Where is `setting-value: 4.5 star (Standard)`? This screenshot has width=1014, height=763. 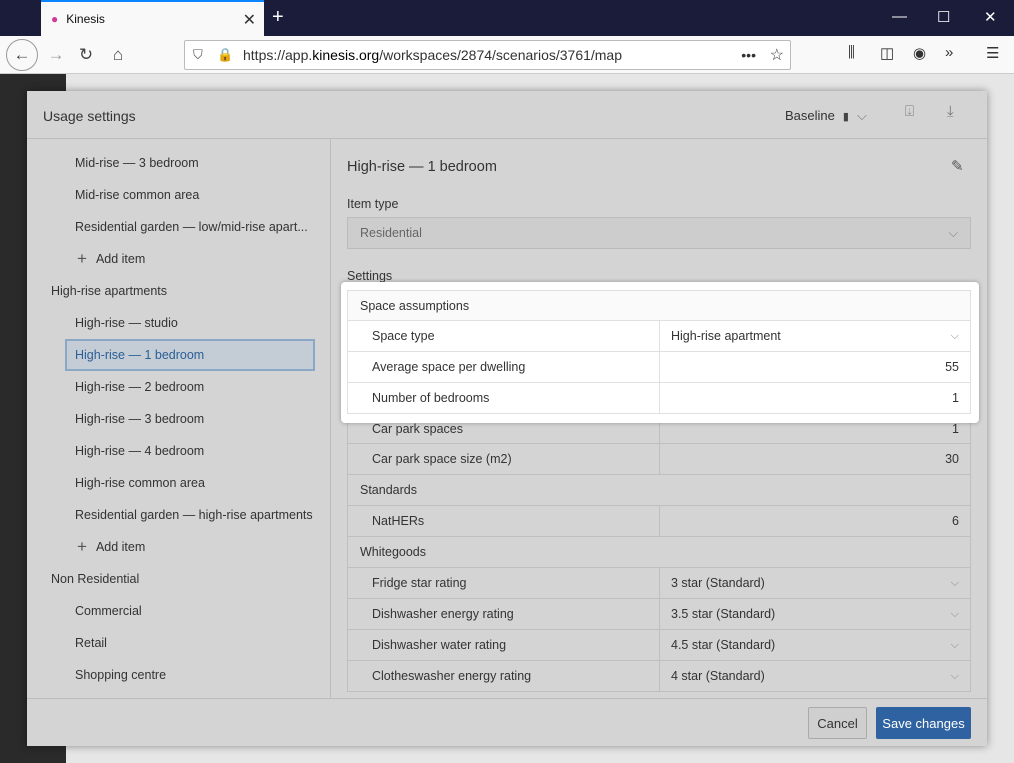
setting-value: 4.5 star (Standard) is located at coordinates (723, 645).